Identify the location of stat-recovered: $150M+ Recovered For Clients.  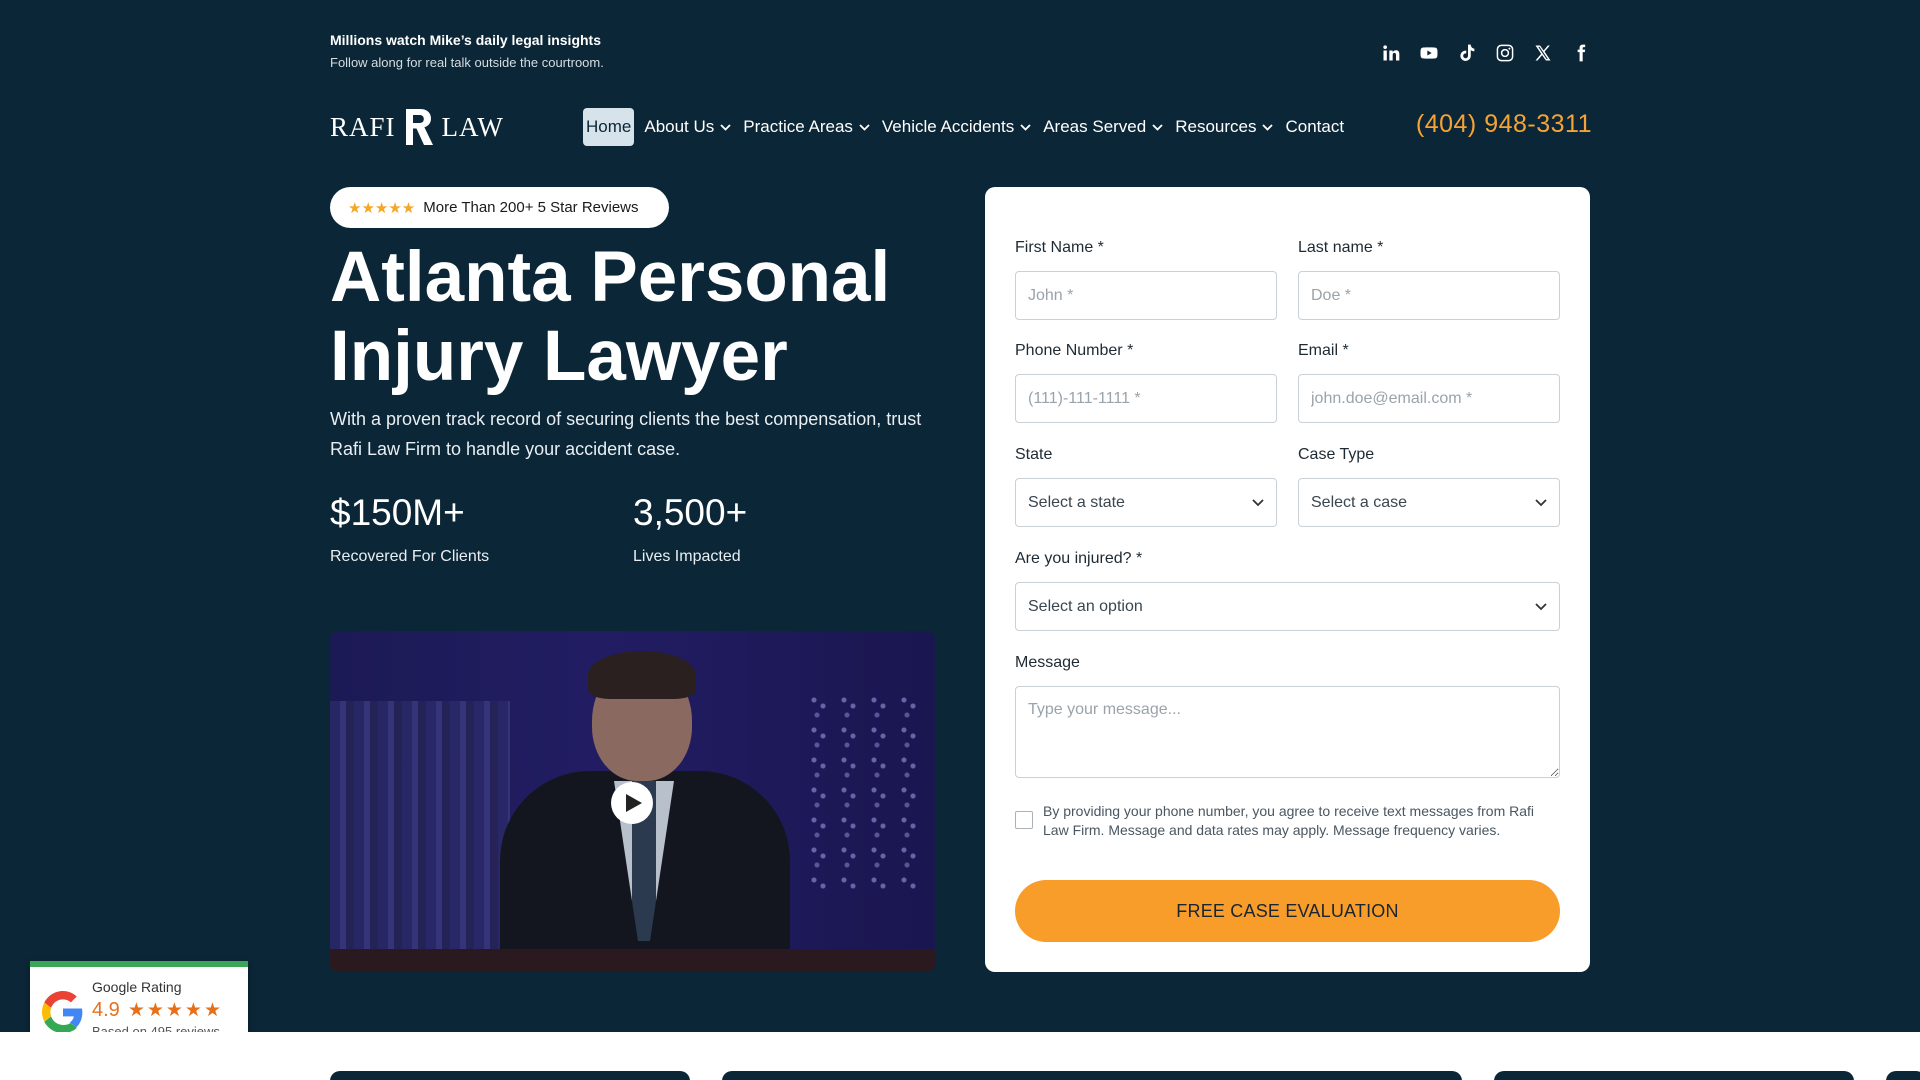
(409, 527).